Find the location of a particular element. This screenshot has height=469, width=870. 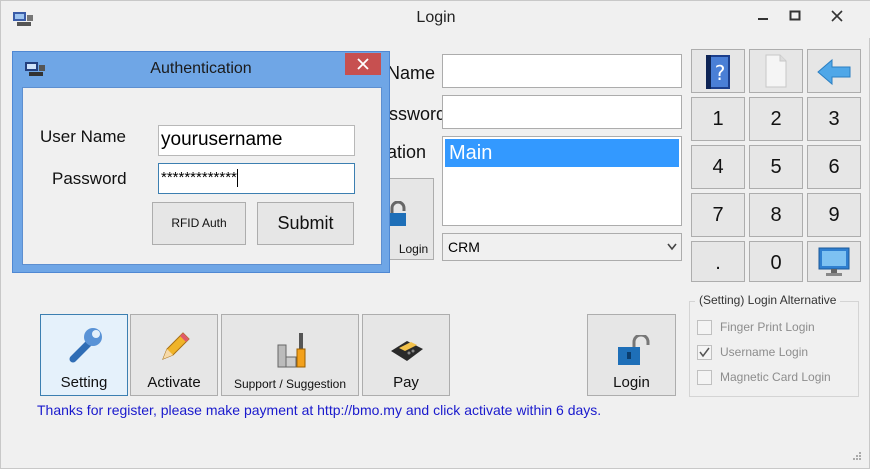

unlock-icon is located at coordinates (634, 350).